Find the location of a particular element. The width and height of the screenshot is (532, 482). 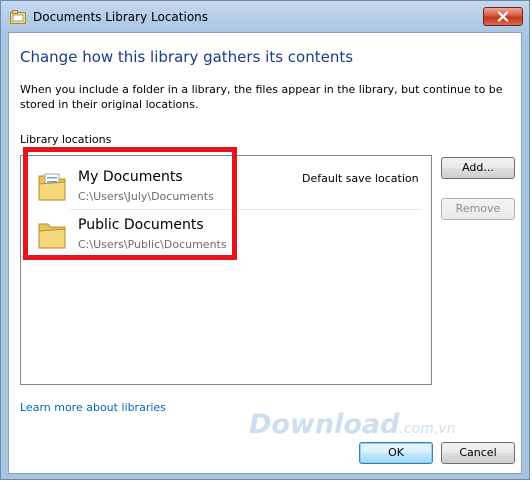

watermark-suffix: .com.vn is located at coordinates (427, 429).